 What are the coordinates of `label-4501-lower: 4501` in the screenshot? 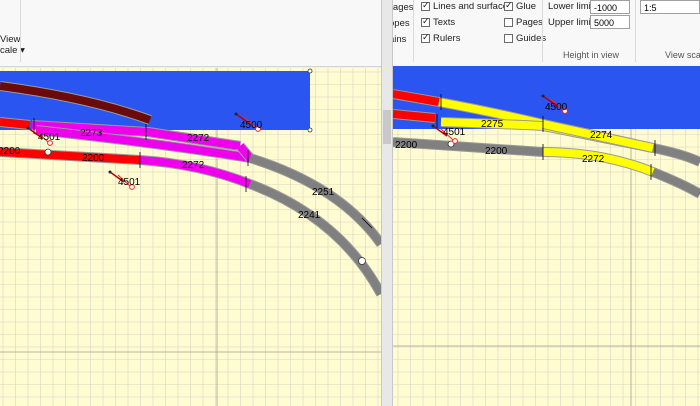 It's located at (129, 182).